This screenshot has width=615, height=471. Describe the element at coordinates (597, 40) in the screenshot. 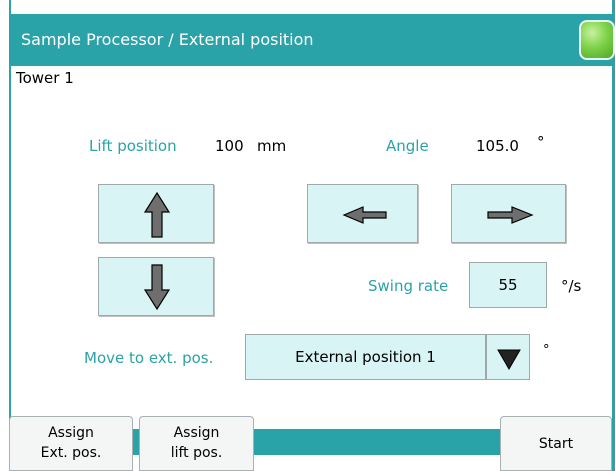

I see `status-led-icon` at that location.